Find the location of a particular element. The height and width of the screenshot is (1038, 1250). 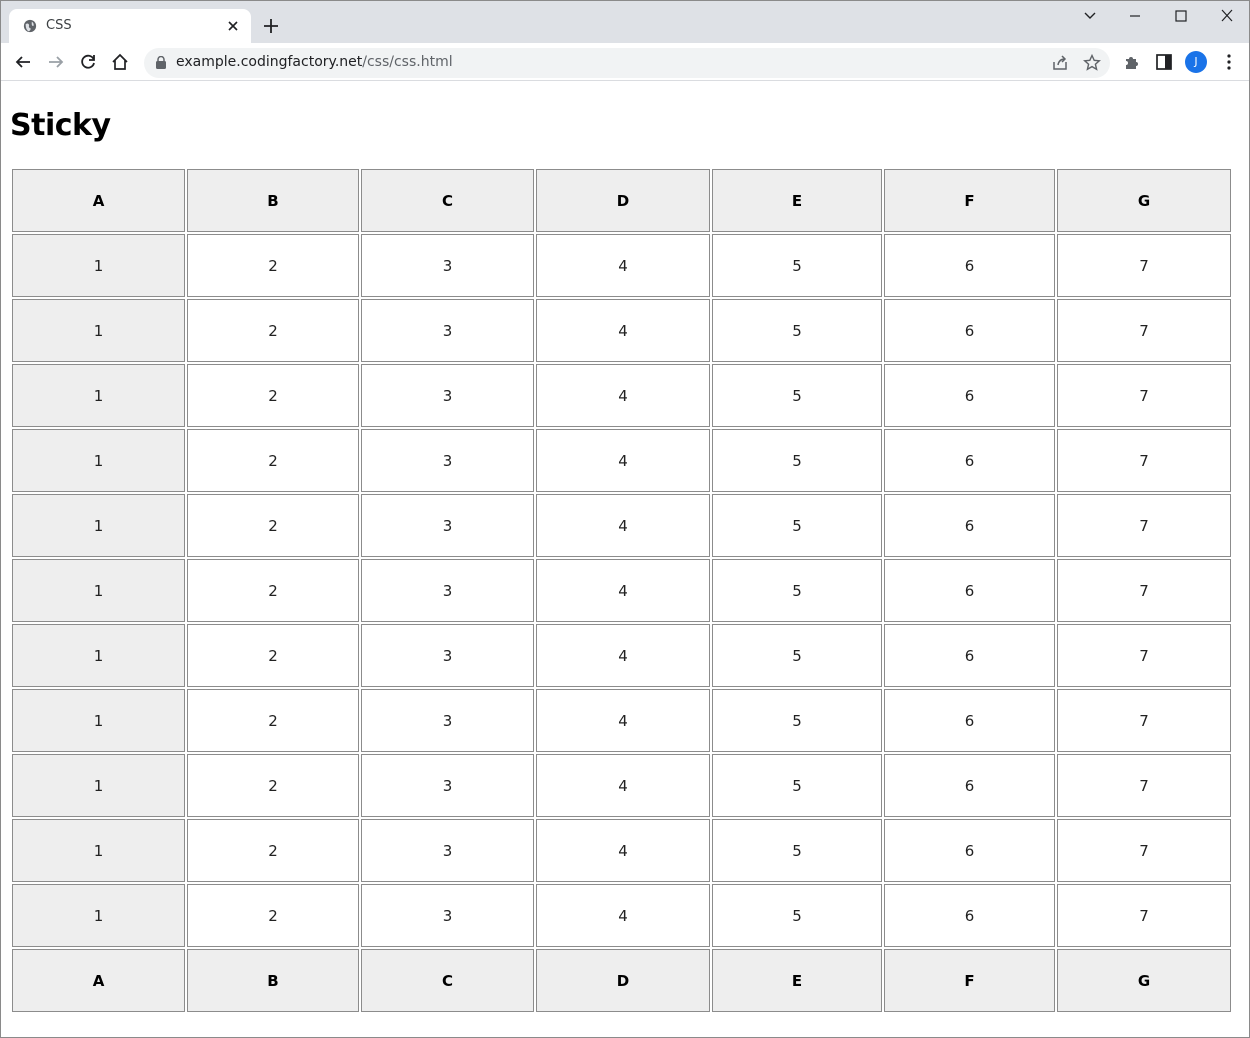

column-header: C is located at coordinates (447, 200).